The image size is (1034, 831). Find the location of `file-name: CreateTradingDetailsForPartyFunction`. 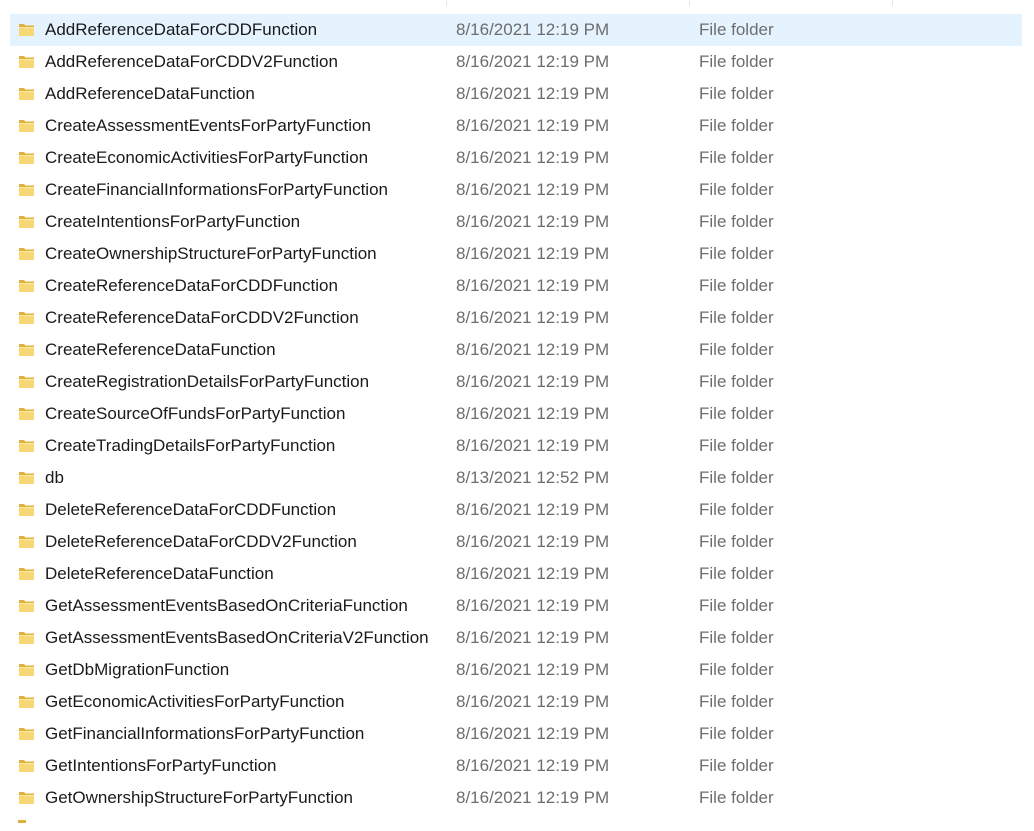

file-name: CreateTradingDetailsForPartyFunction is located at coordinates (190, 445).